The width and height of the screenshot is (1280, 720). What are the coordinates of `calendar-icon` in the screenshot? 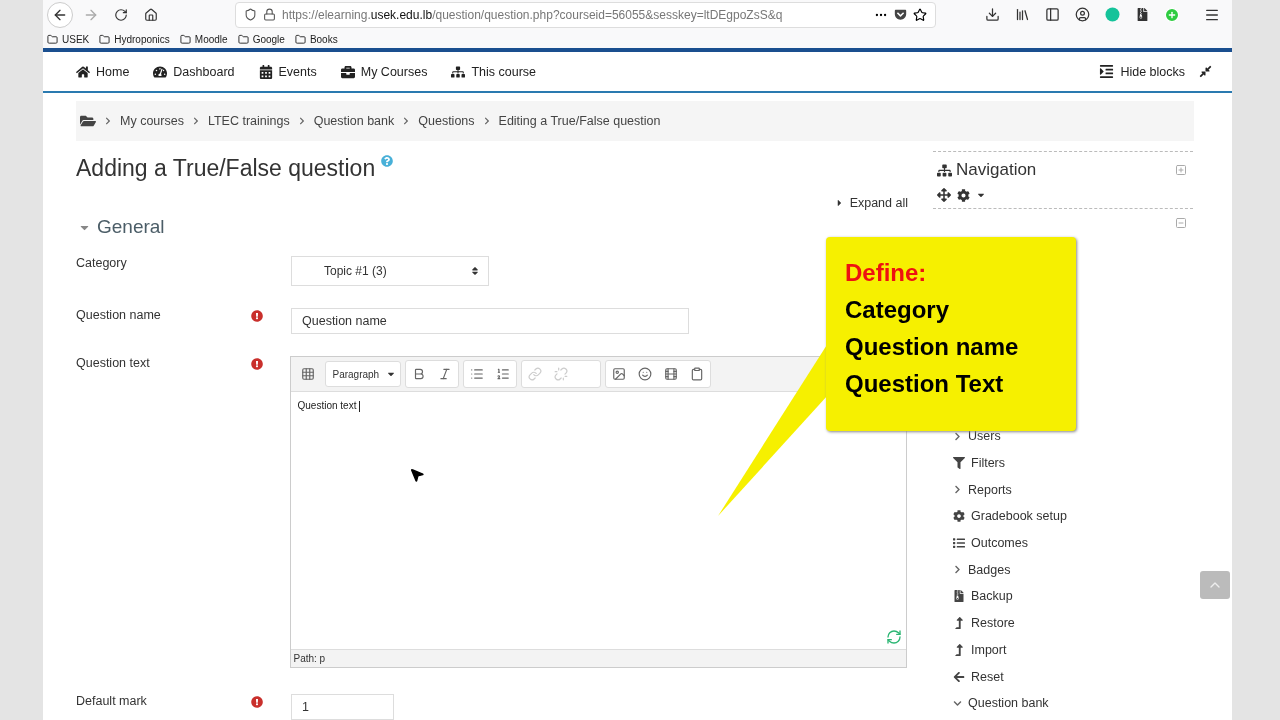 It's located at (265, 71).